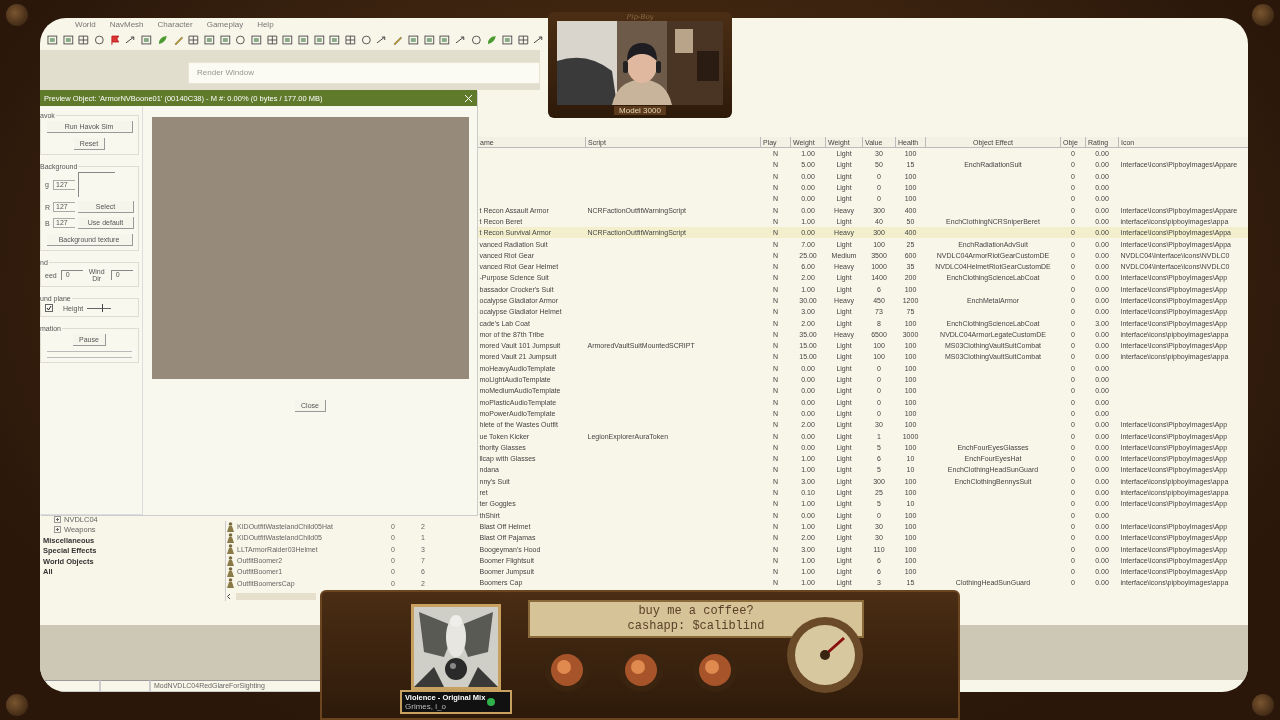 This screenshot has width=1280, height=720. I want to click on status-panel, so click(125, 686).